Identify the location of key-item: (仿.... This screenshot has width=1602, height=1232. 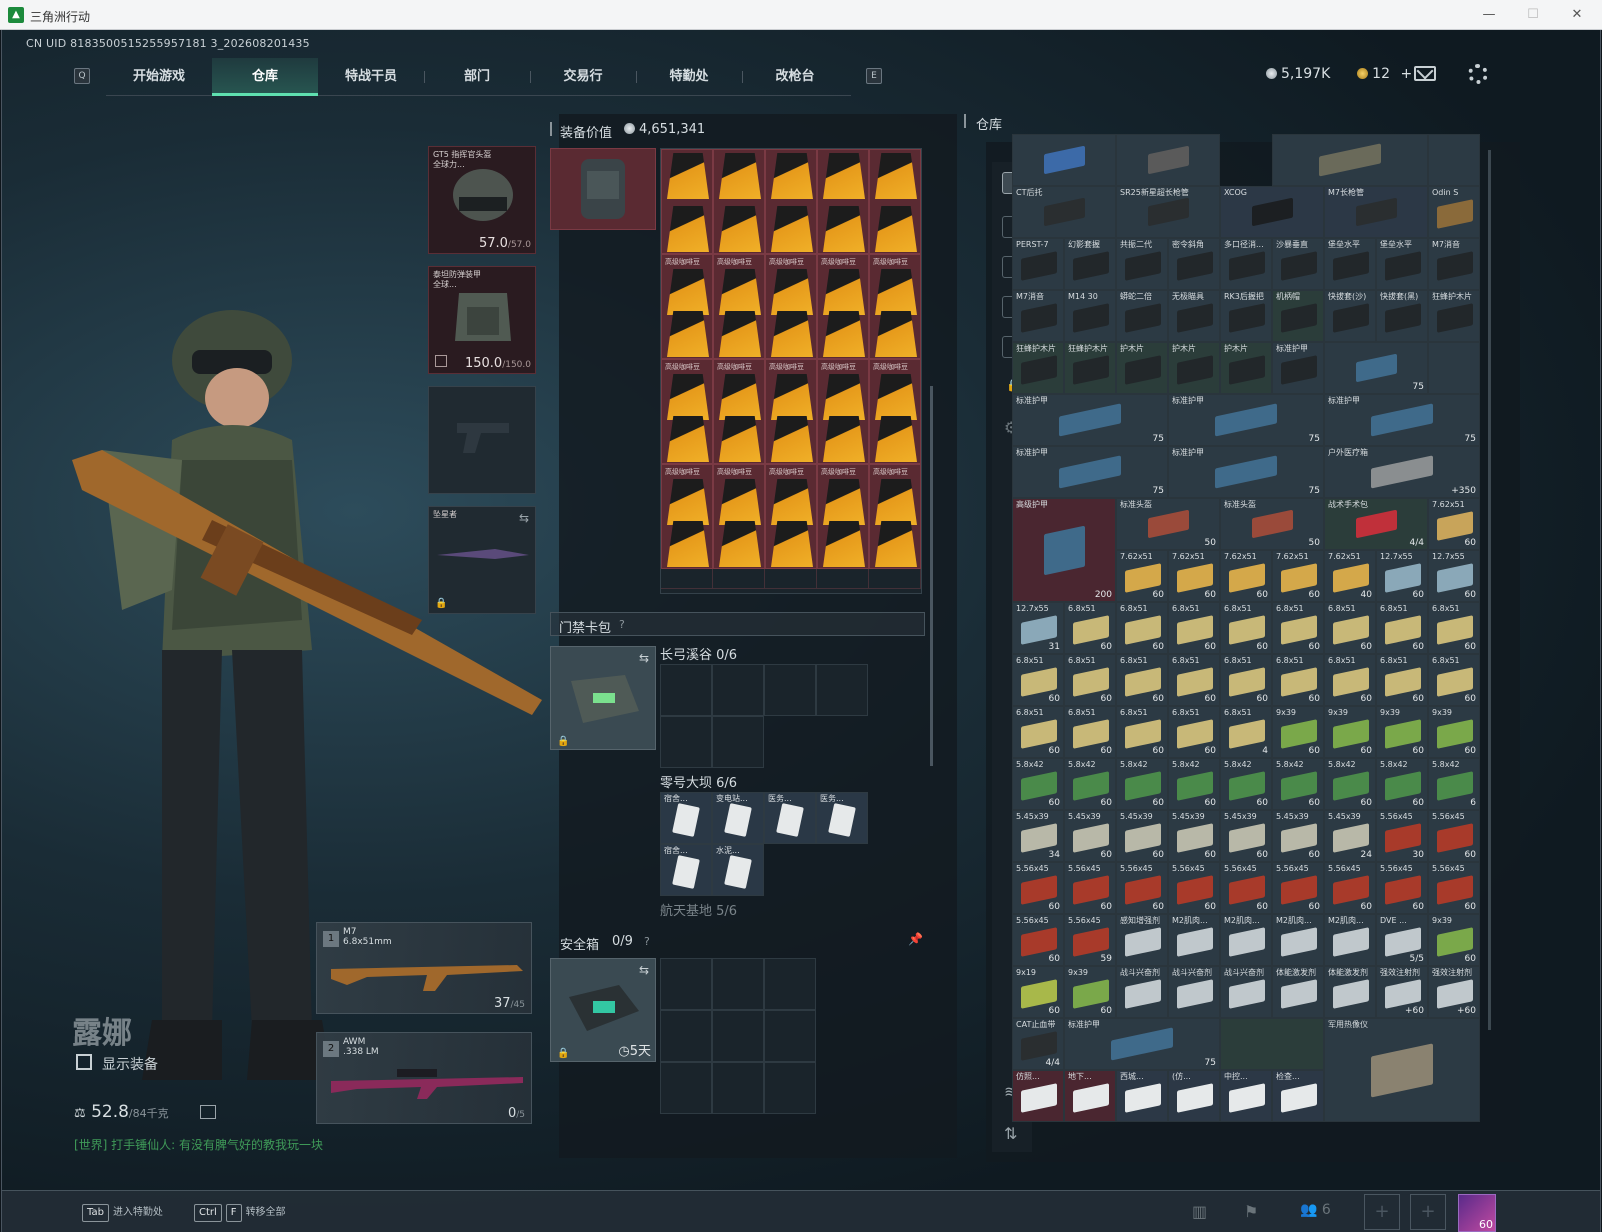
(1194, 1096).